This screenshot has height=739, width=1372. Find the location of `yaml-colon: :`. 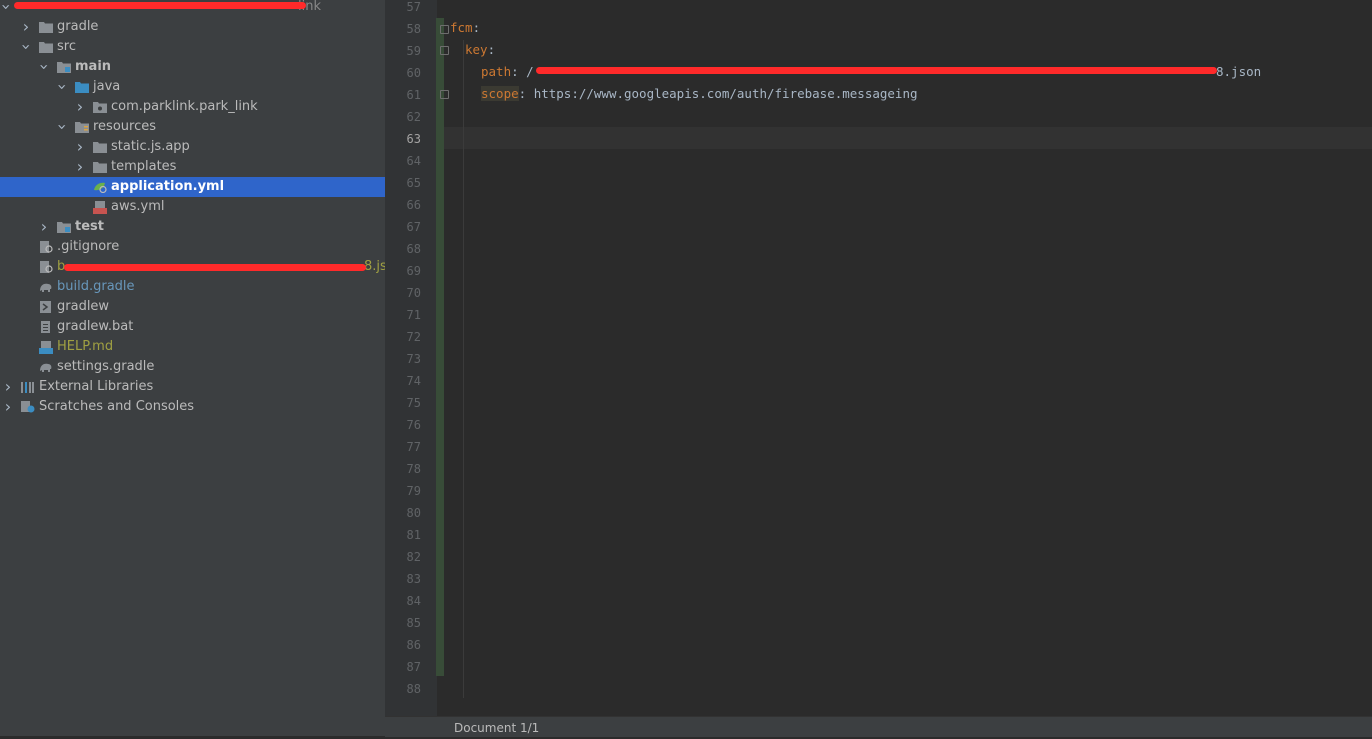

yaml-colon: : is located at coordinates (476, 27).